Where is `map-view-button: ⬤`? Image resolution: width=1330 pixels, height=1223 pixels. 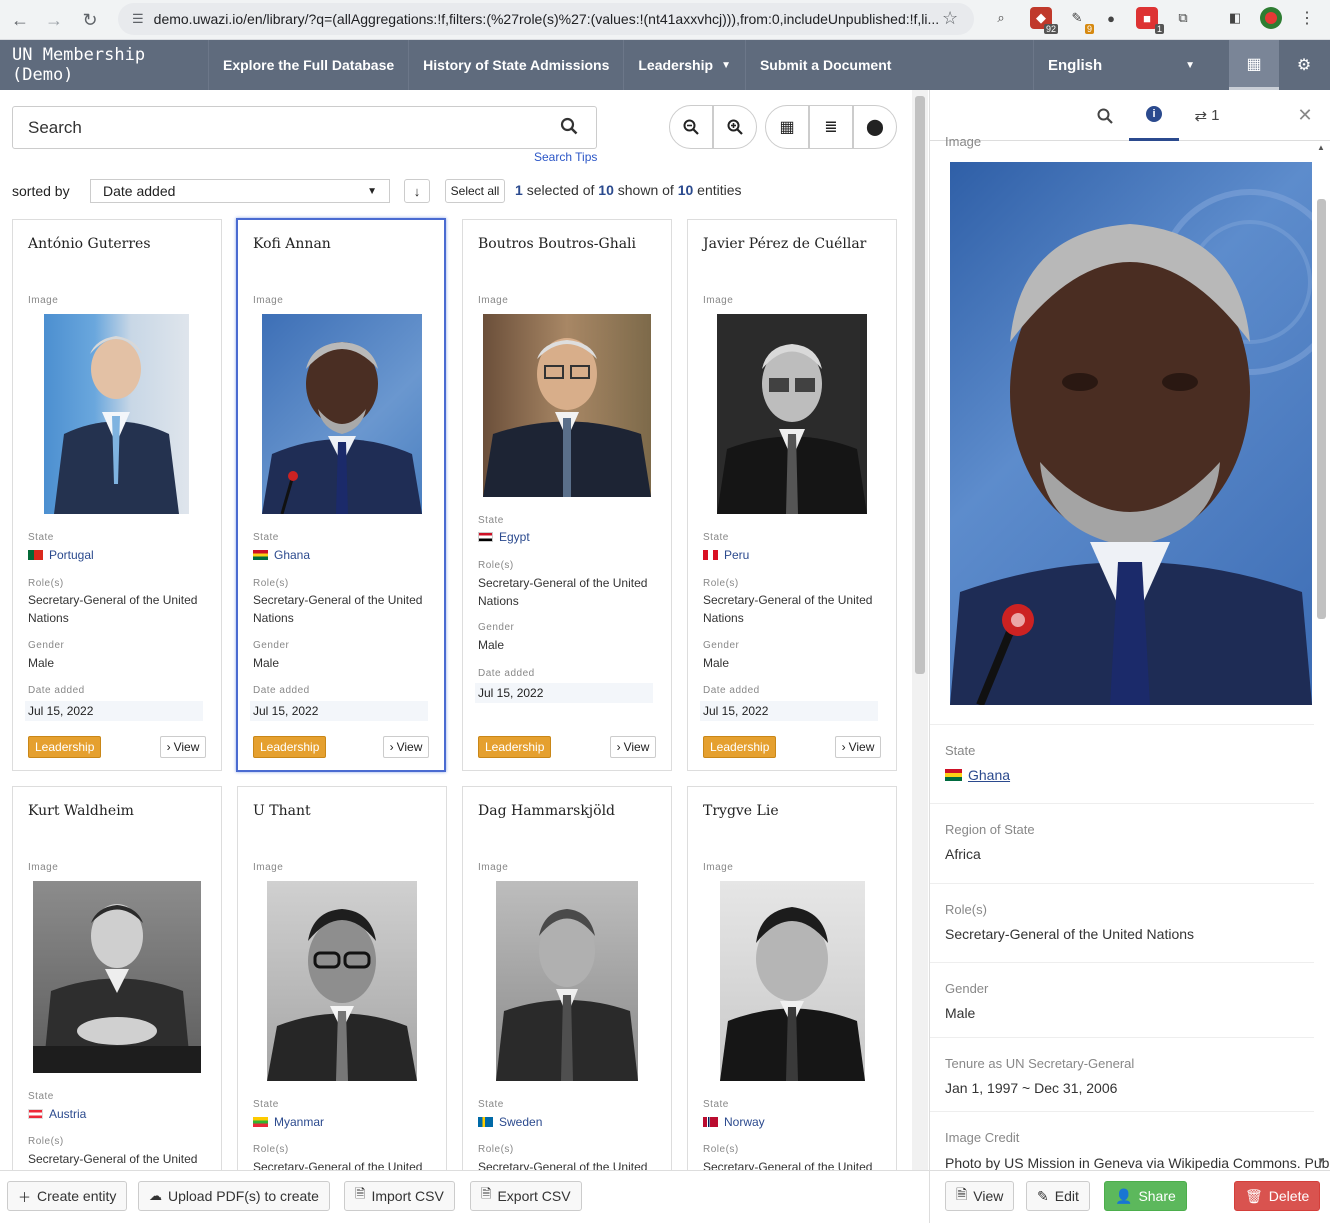 map-view-button: ⬤ is located at coordinates (875, 127).